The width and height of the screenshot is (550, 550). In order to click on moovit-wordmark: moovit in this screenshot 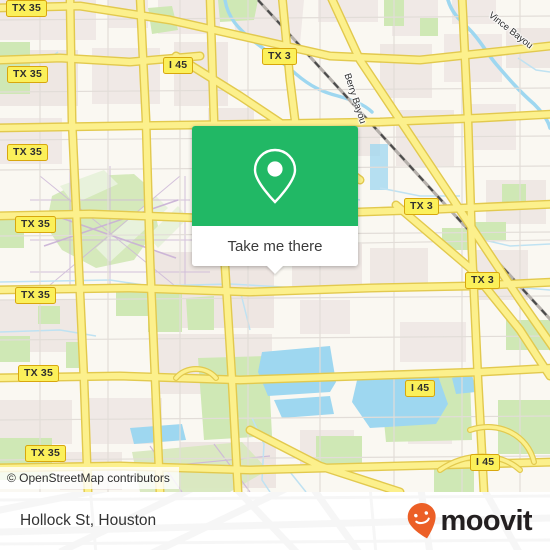, I will do `click(486, 520)`.